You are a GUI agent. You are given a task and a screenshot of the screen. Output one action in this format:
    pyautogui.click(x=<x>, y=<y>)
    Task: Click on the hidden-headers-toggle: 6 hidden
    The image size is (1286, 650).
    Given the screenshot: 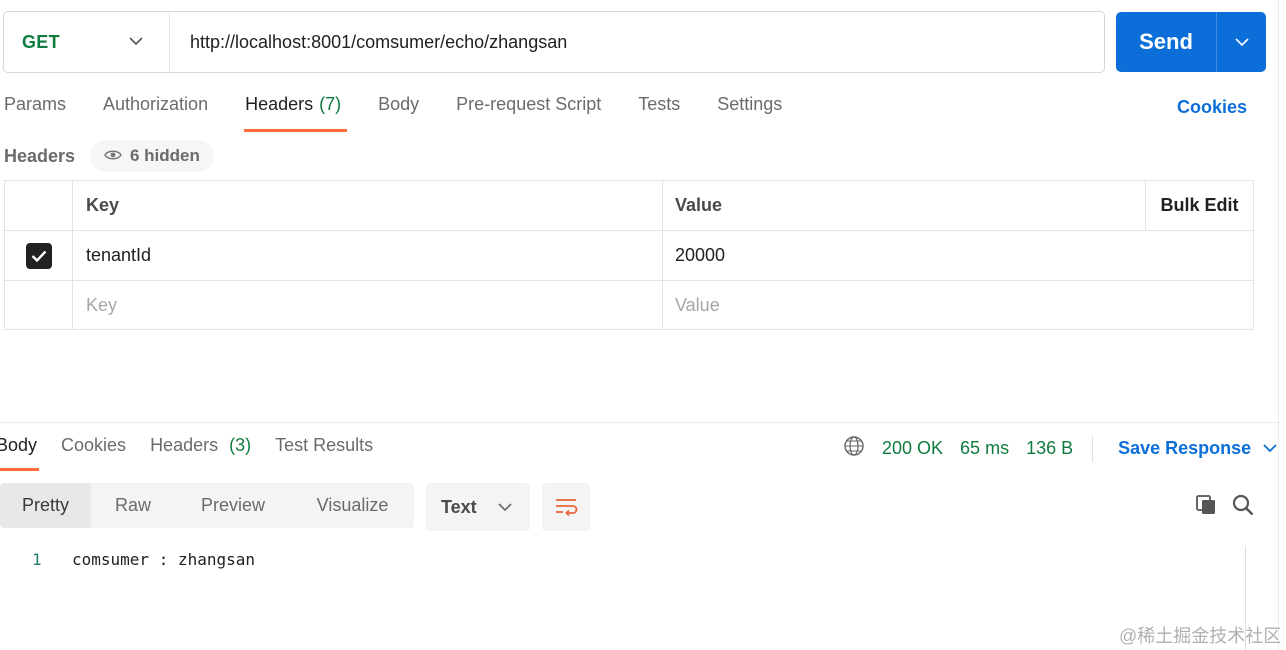 What is the action you would take?
    pyautogui.click(x=152, y=156)
    